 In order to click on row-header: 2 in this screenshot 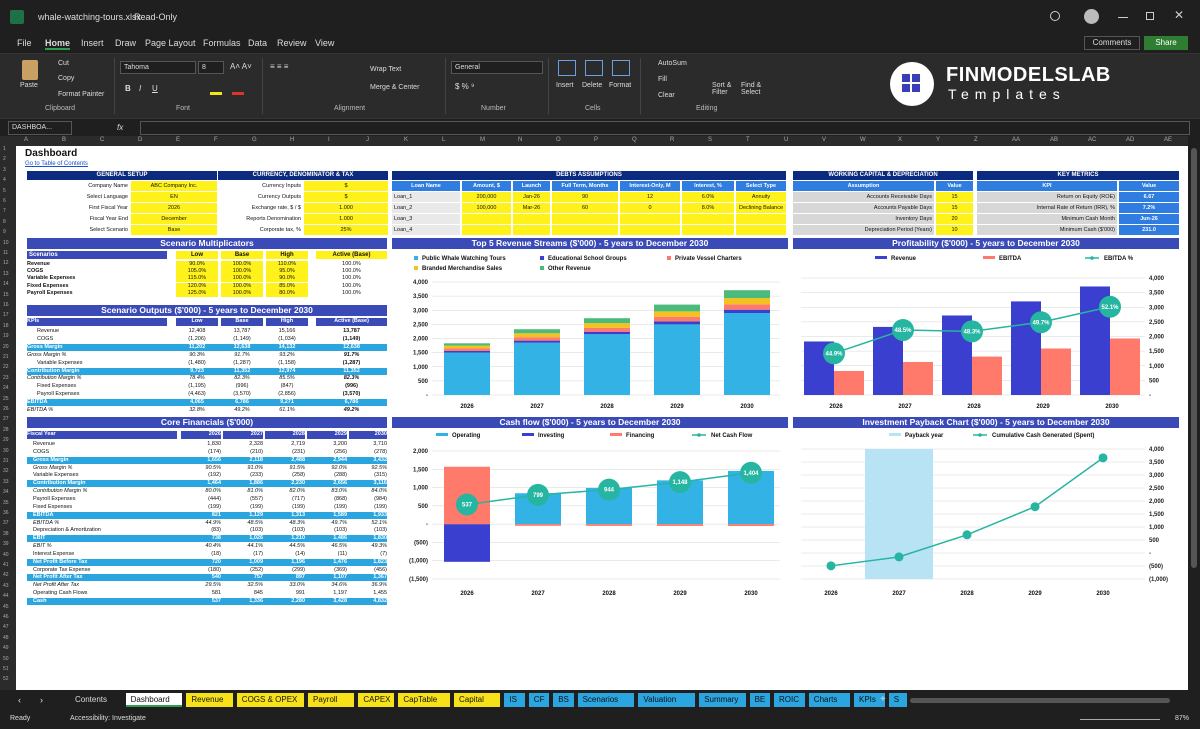, I will do `click(4, 159)`.